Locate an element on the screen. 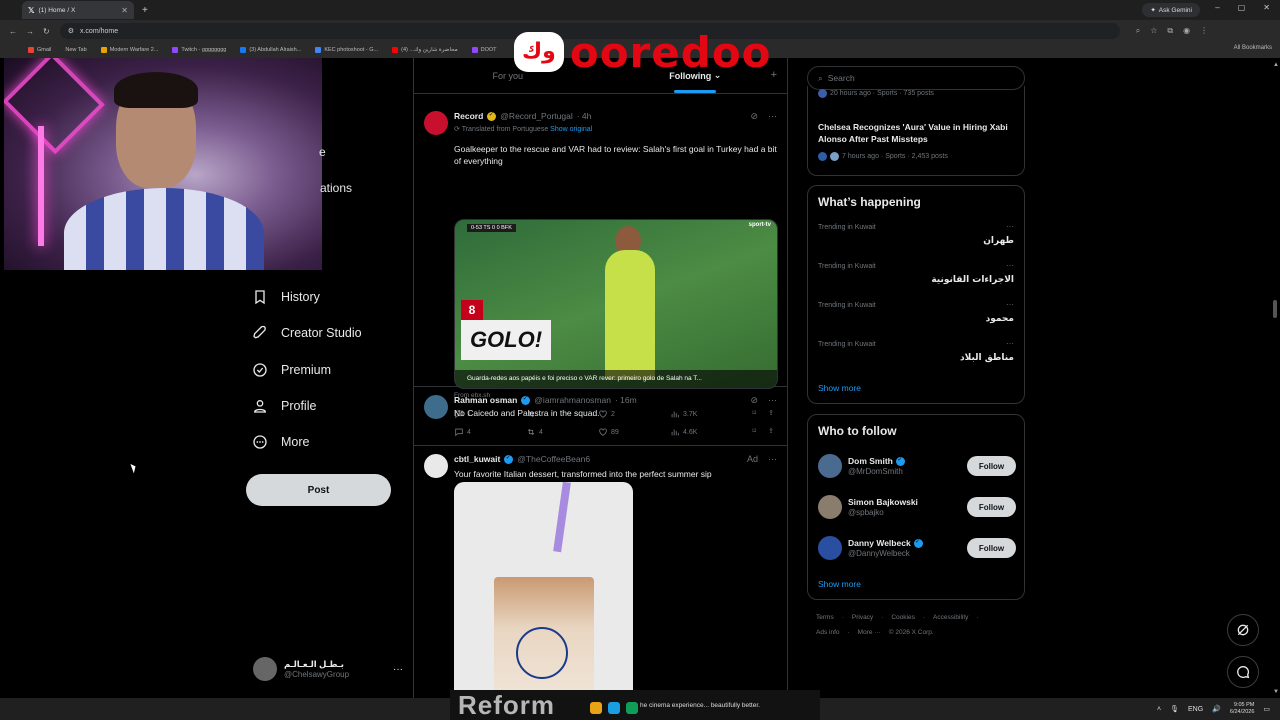 This screenshot has width=1280, height=720. bookmark-item: Gmail is located at coordinates (39, 50).